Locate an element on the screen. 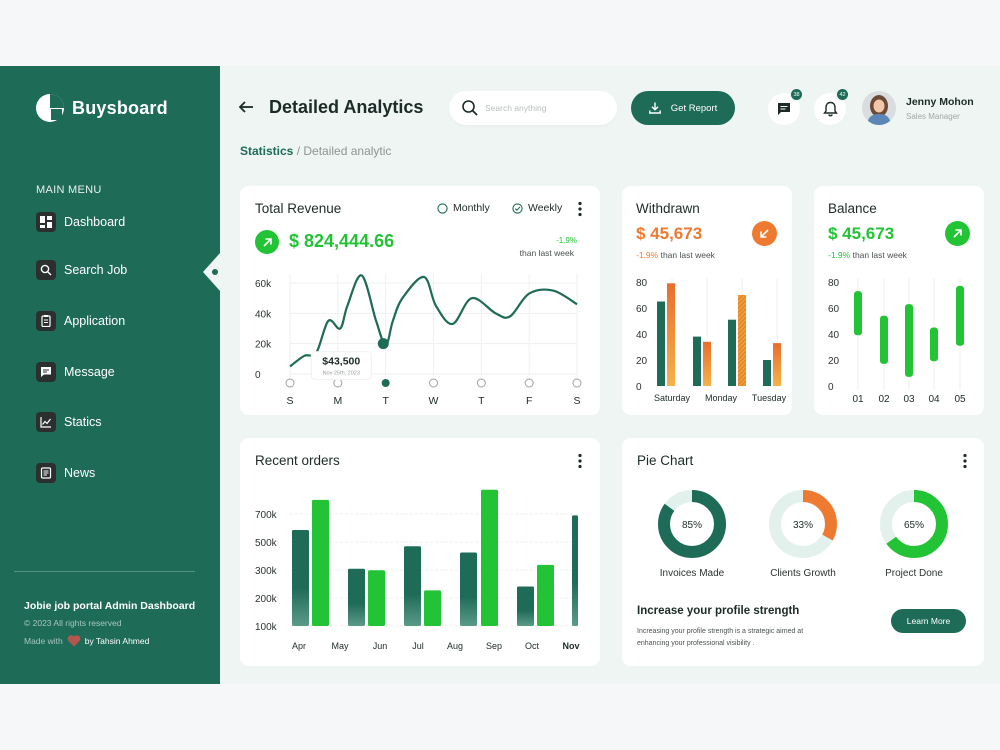  learn-more-label: Learn More is located at coordinates (928, 621).